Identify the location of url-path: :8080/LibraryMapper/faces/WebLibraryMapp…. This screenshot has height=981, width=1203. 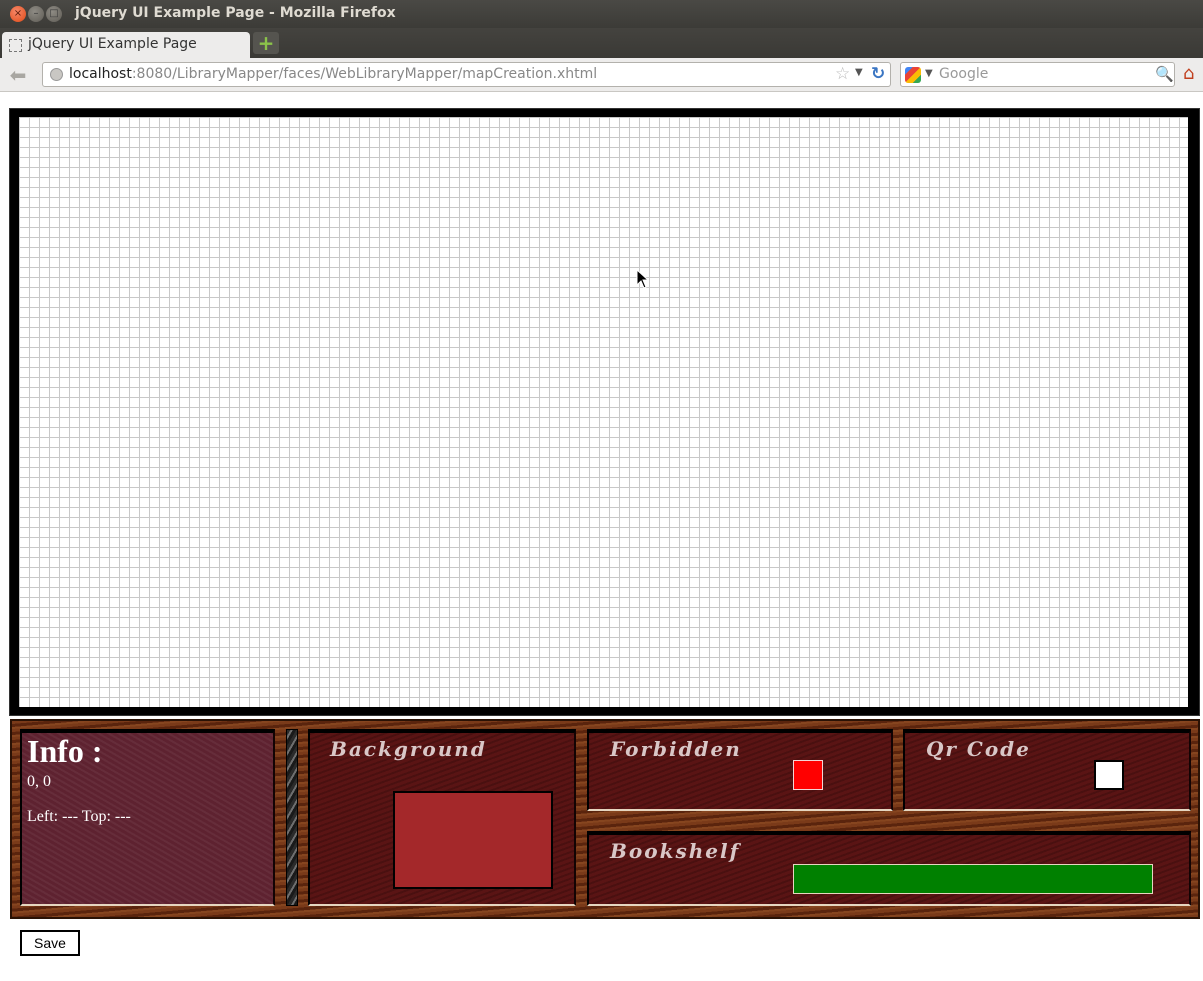
(364, 74).